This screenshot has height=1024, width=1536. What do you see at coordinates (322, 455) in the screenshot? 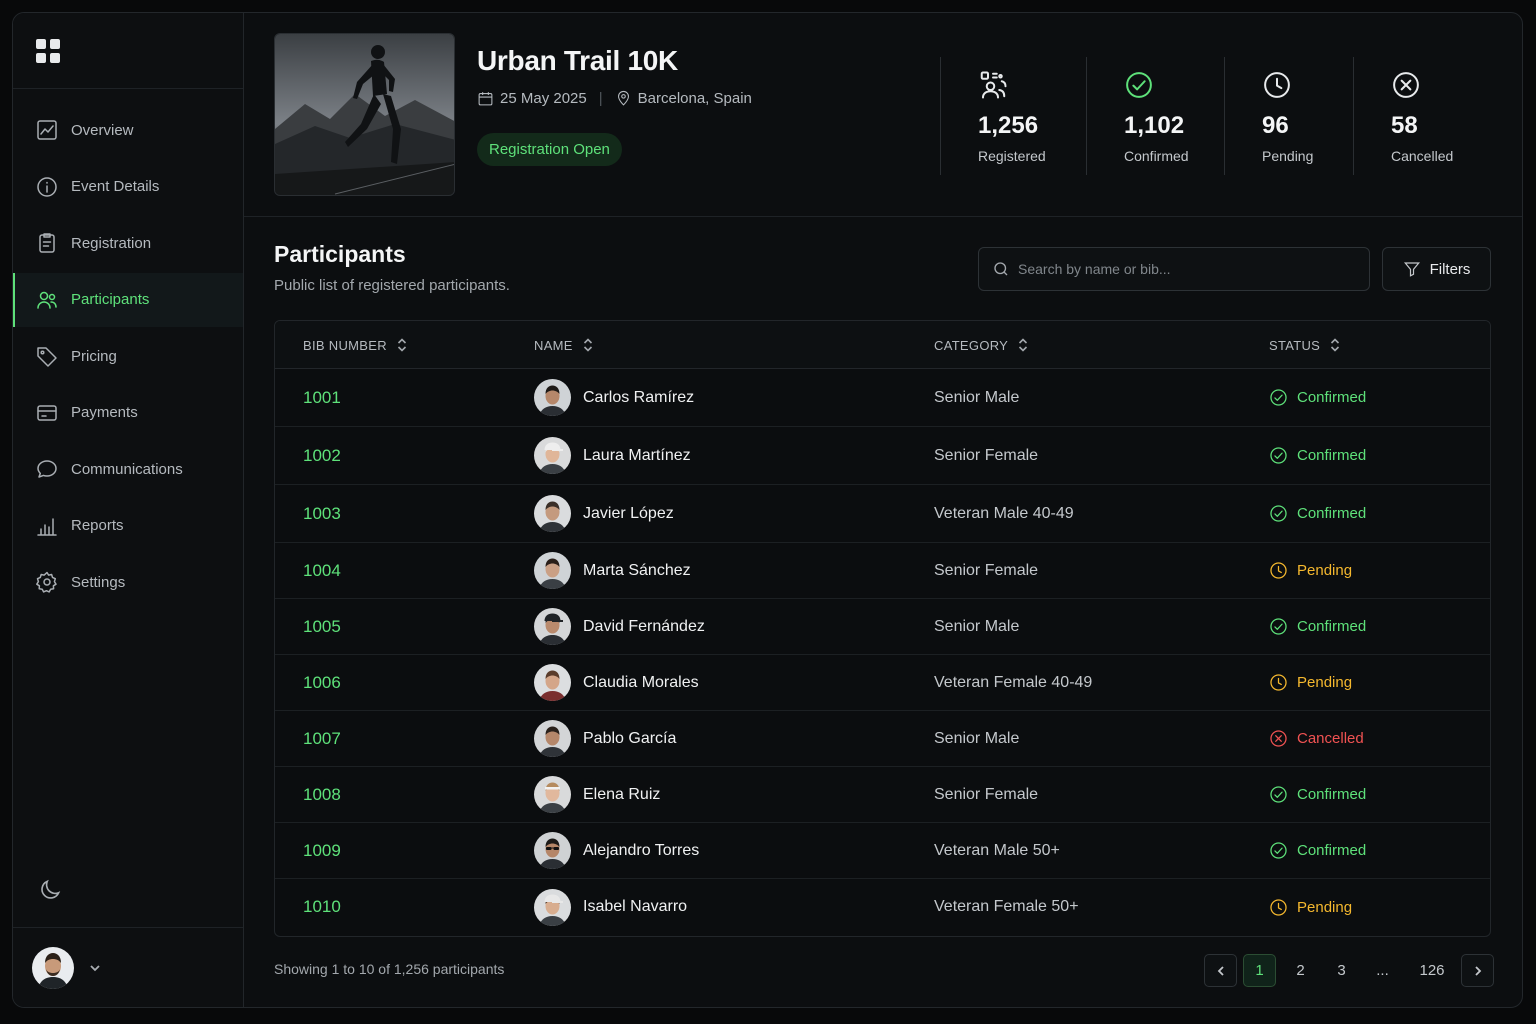
I see `bib-number: 1002` at bounding box center [322, 455].